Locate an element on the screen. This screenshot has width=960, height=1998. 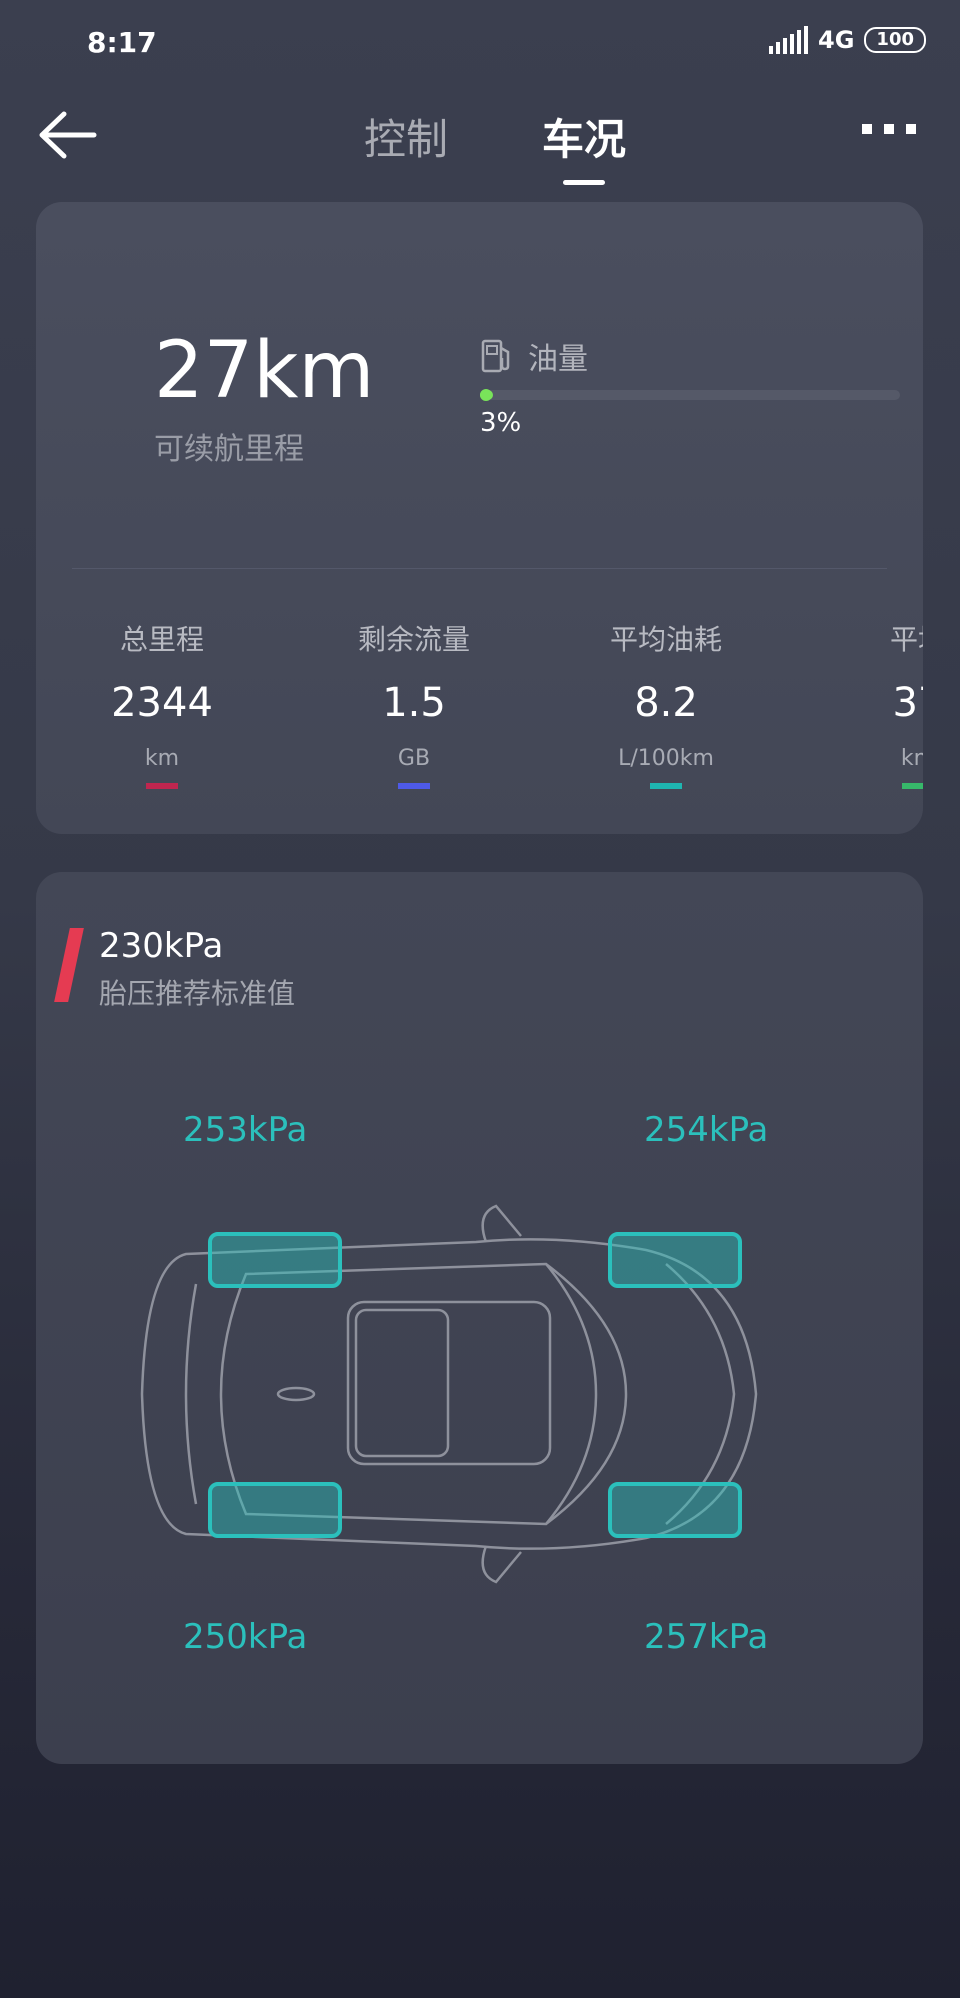
car-top-view-diagram is located at coordinates (449, 1394).